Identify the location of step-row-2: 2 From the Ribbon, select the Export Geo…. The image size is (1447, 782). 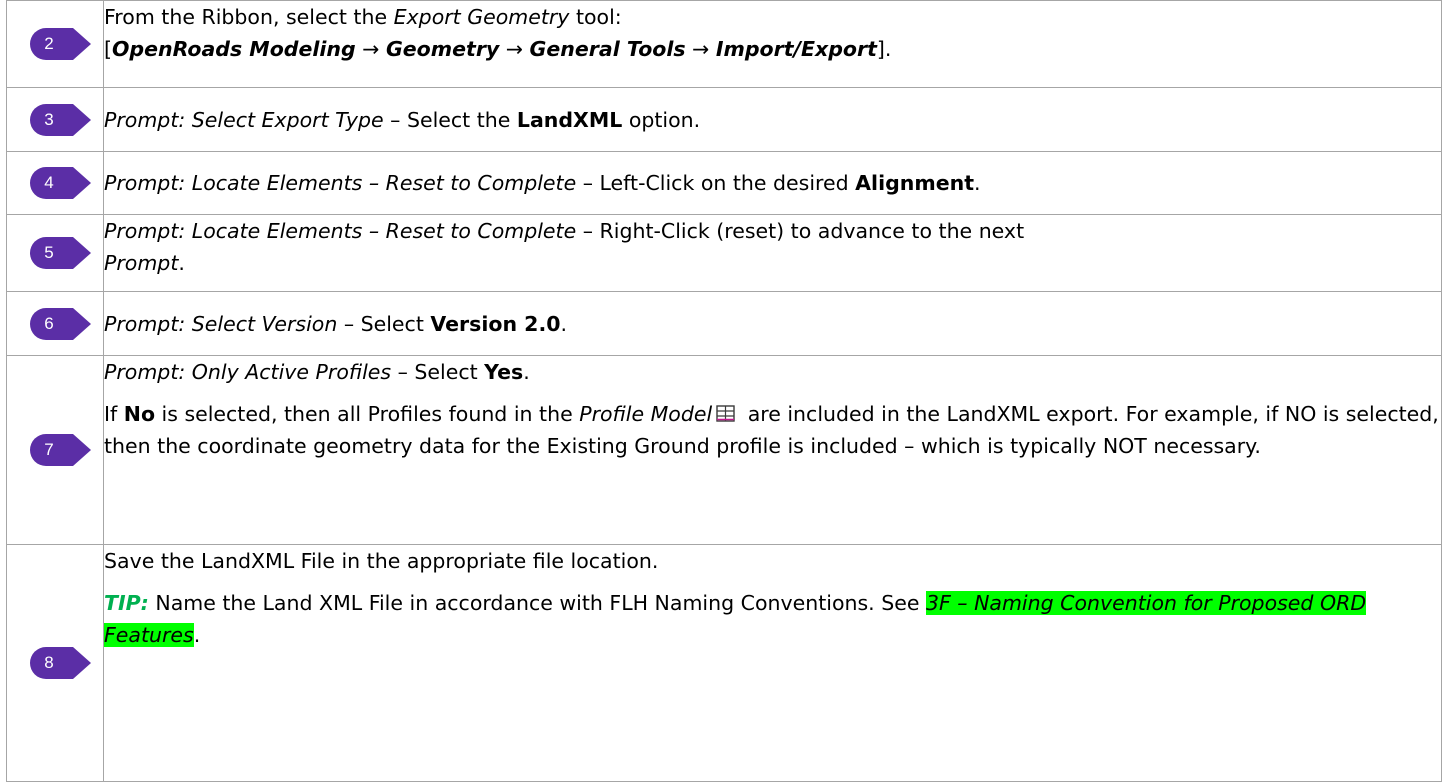
(724, 44).